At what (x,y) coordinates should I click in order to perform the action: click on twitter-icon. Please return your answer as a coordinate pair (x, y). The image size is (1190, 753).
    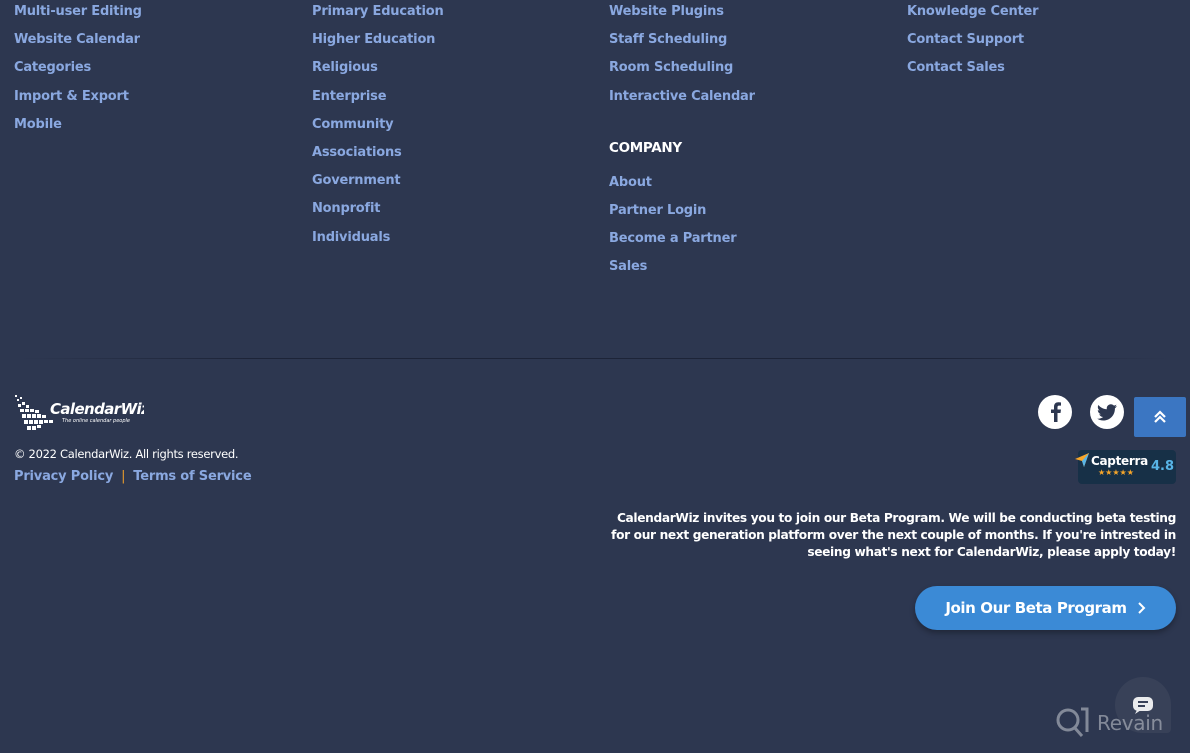
    Looking at the image, I should click on (1107, 411).